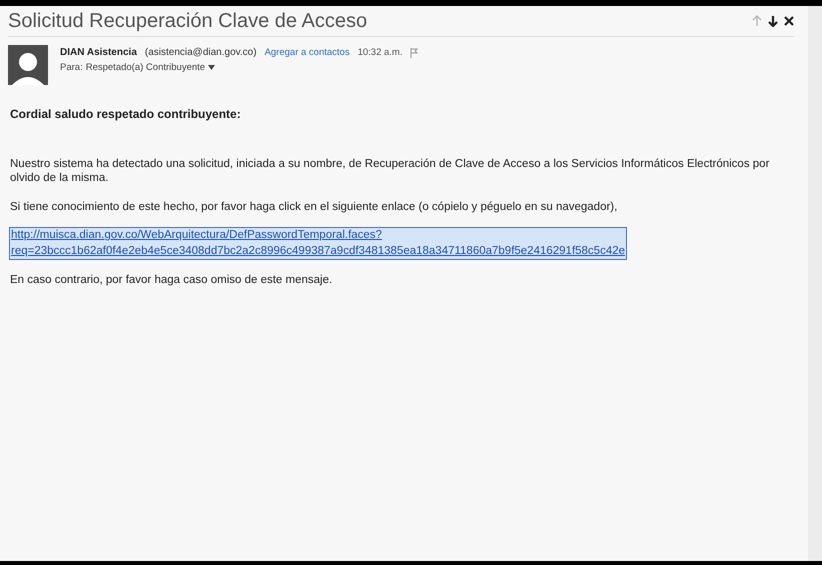  Describe the element at coordinates (172, 280) in the screenshot. I see `closing-paragraph: En caso contrario, por favor haga caso omiso de este mensaje.` at that location.